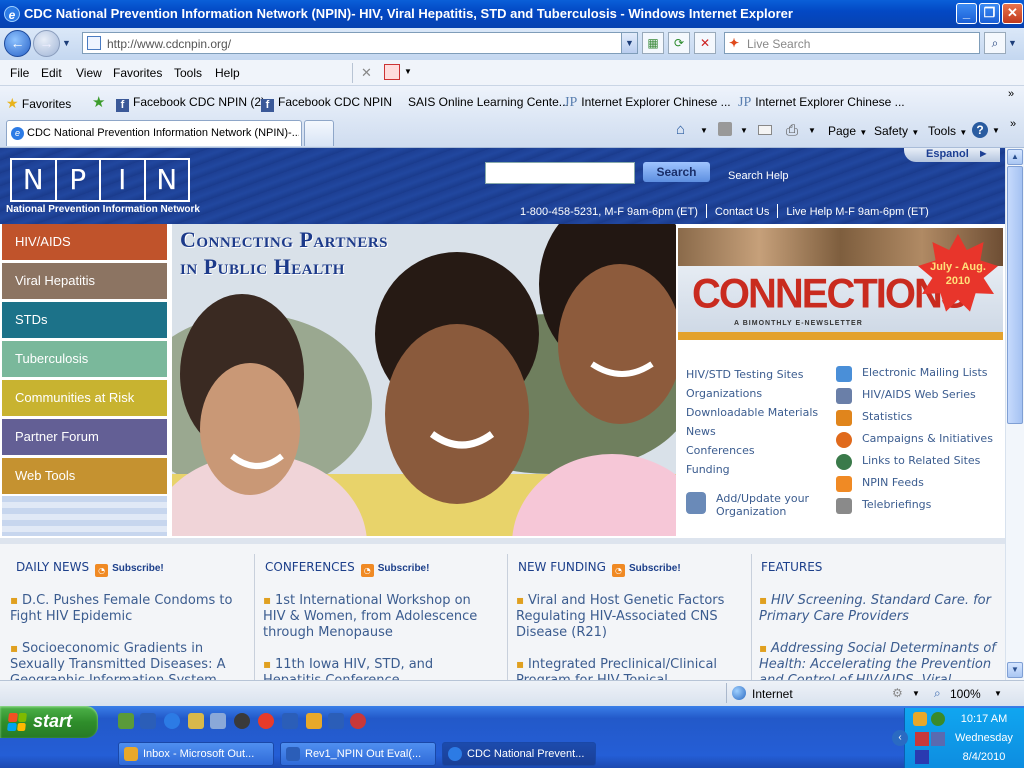 This screenshot has width=1024, height=768. What do you see at coordinates (266, 721) in the screenshot?
I see `quicklaunch-aim-icon` at bounding box center [266, 721].